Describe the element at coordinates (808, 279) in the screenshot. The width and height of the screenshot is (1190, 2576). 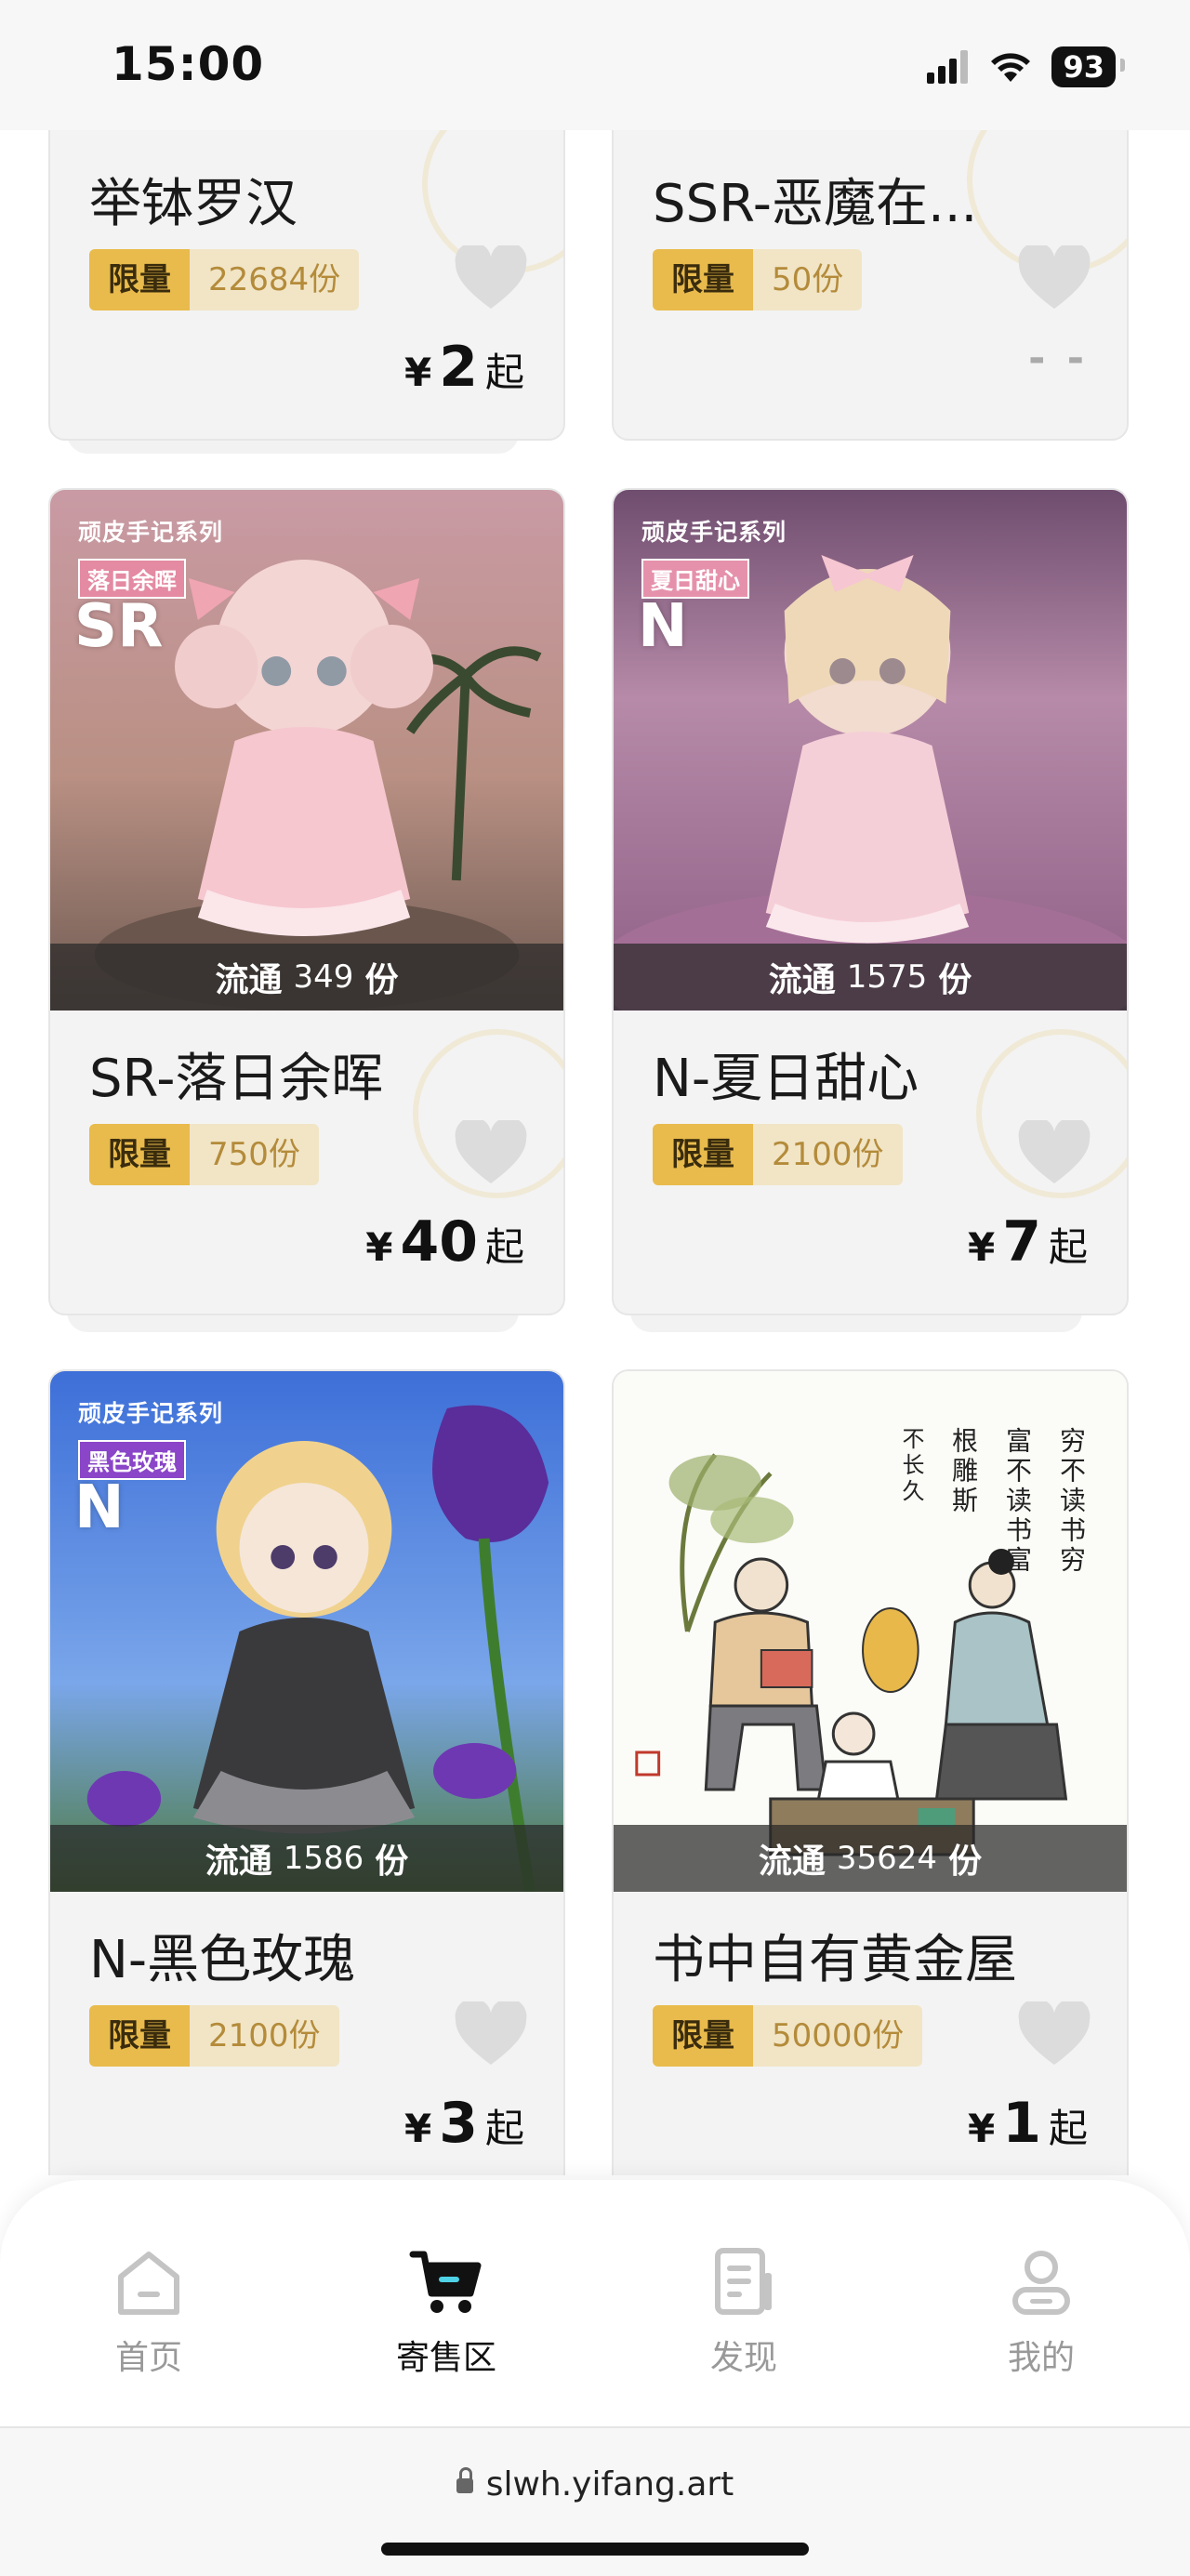
I see `limit-quantity: 50份` at that location.